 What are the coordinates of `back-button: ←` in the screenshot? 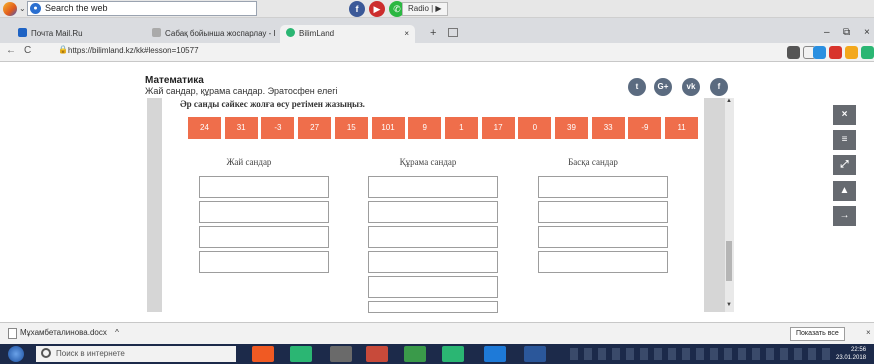 It's located at (11, 50).